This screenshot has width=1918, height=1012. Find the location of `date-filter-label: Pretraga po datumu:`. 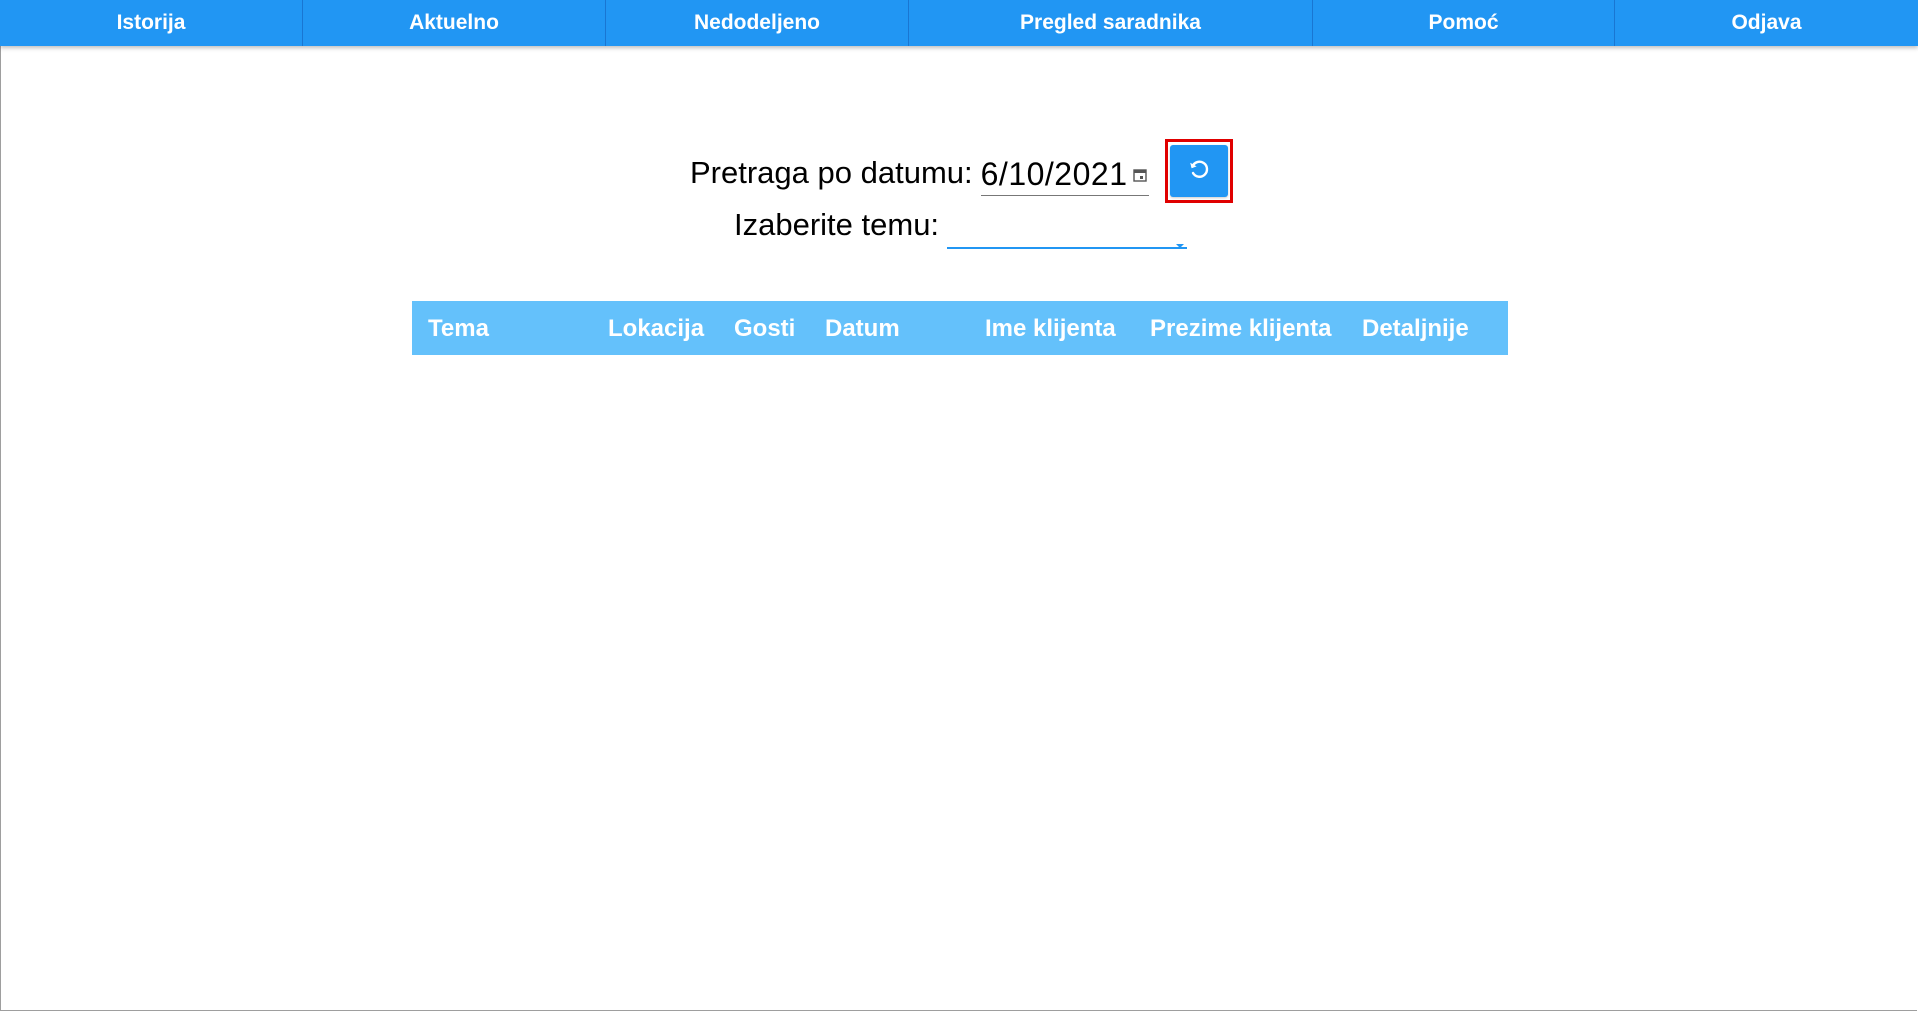

date-filter-label: Pretraga po datumu: is located at coordinates (831, 172).